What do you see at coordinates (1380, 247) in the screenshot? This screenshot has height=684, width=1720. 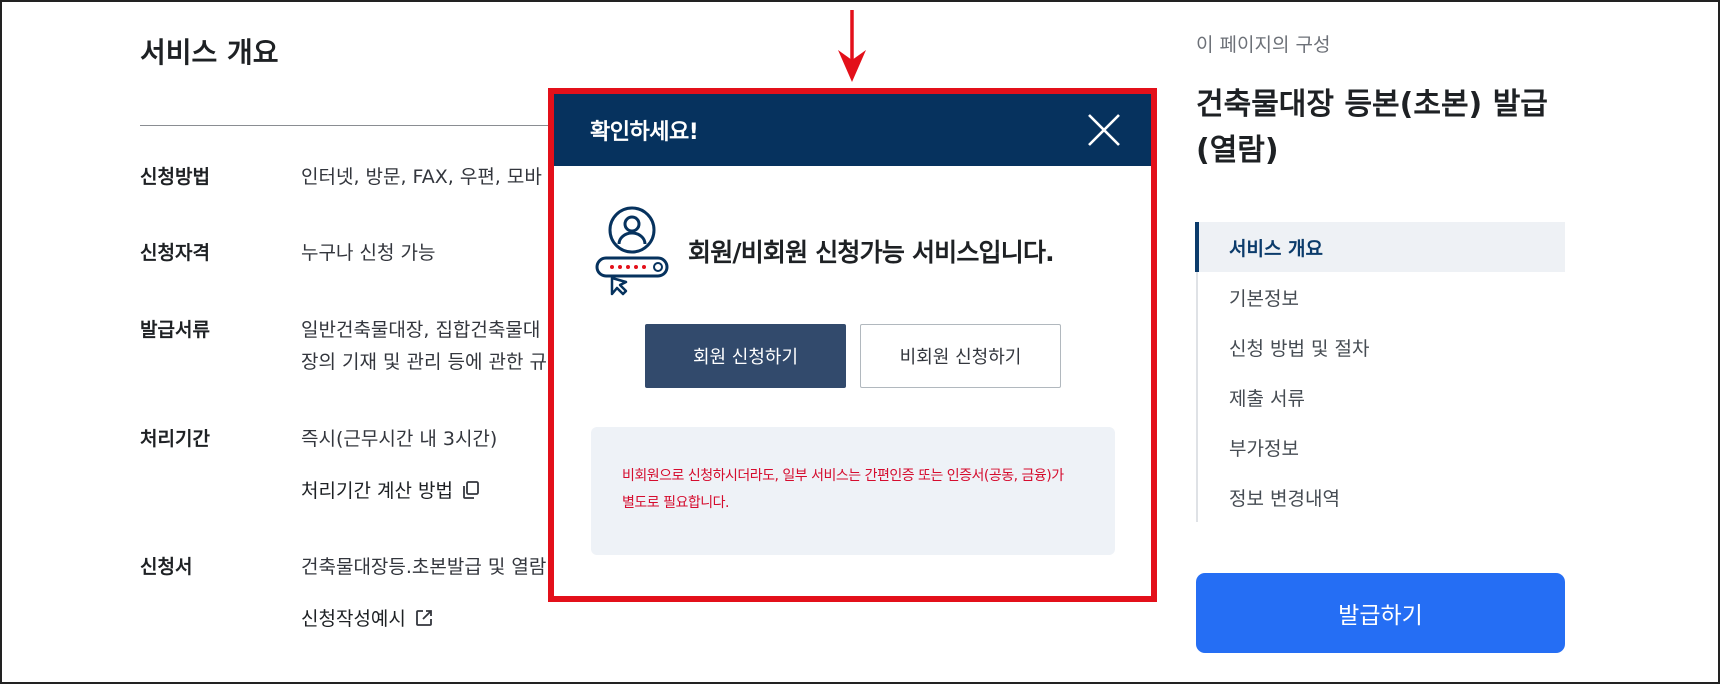 I see `toc-item-overview: 서비스 개요` at bounding box center [1380, 247].